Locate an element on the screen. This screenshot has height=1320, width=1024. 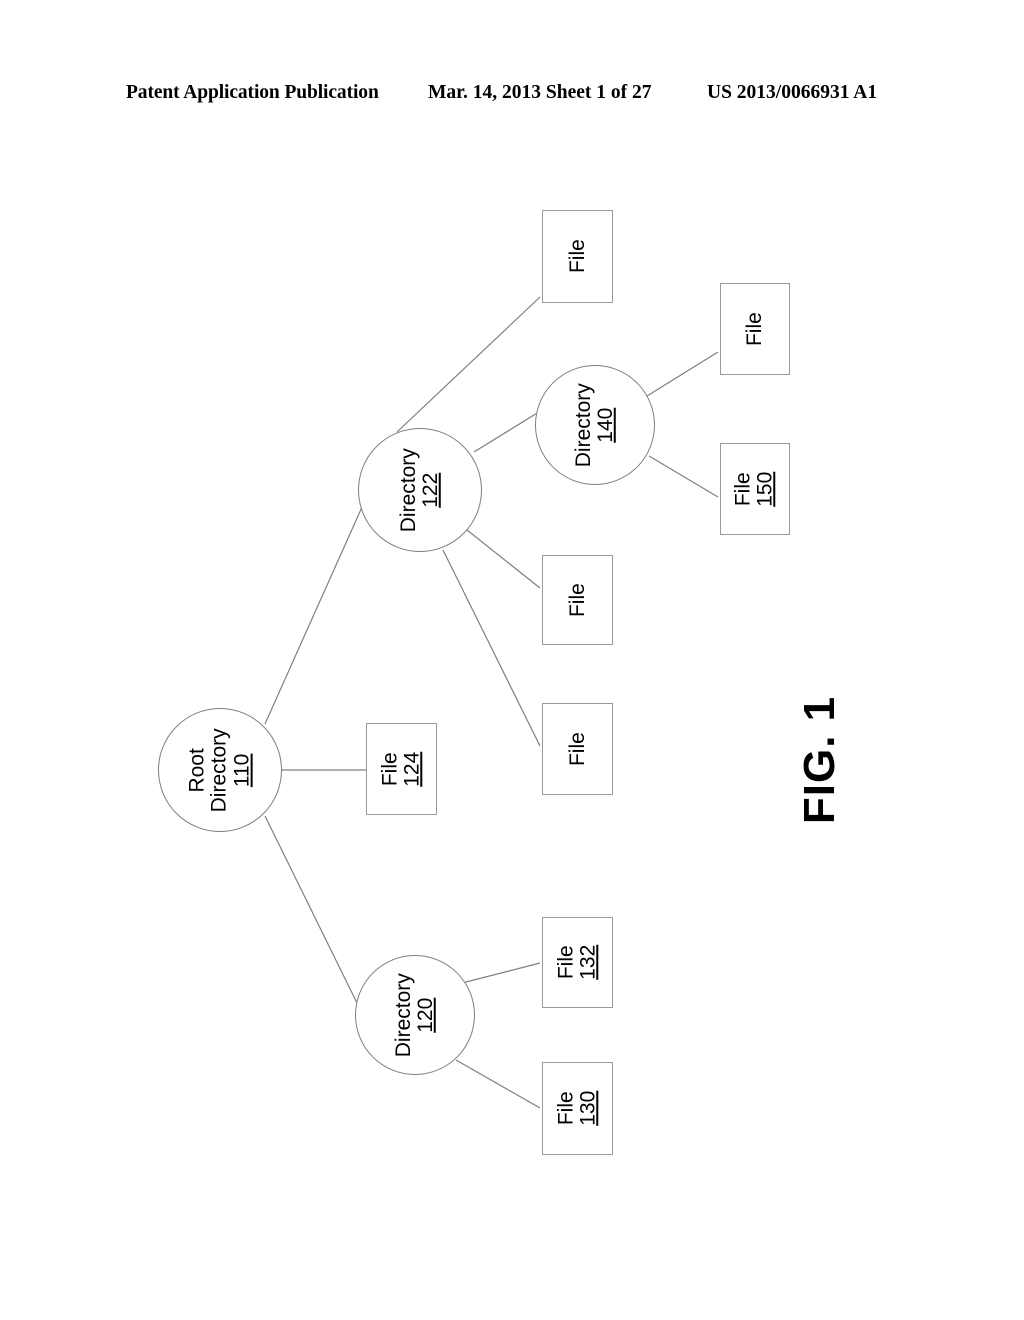
edge-dir122-to-fileC is located at coordinates (491, 648).